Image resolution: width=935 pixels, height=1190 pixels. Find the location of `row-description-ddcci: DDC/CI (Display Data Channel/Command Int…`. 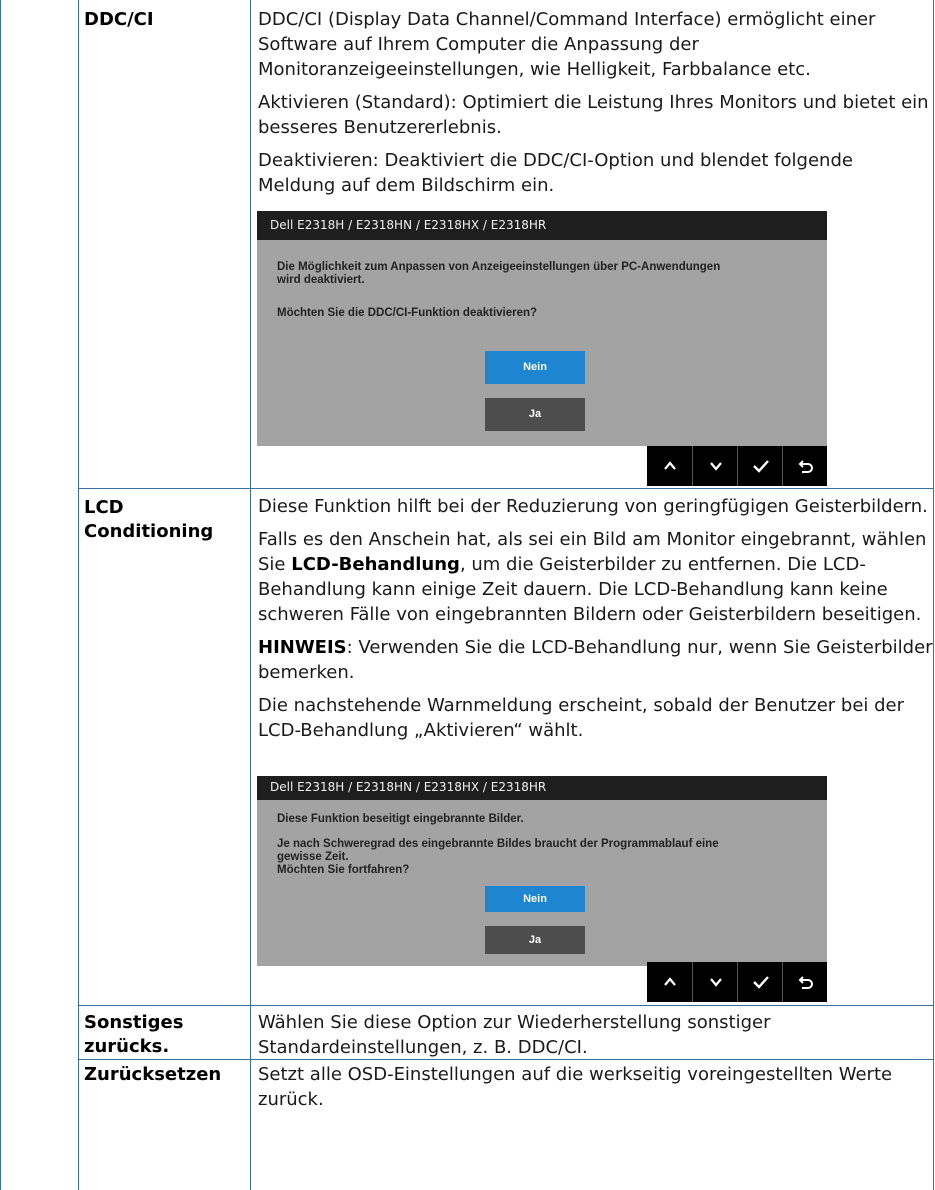

row-description-ddcci: DDC/CI (Display Data Channel/Command Int… is located at coordinates (596, 102).